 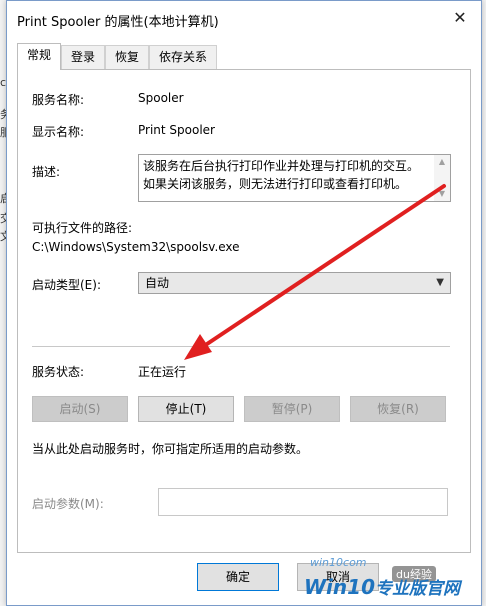 I want to click on watermark-logo: Win10专业版官网, so click(x=382, y=587).